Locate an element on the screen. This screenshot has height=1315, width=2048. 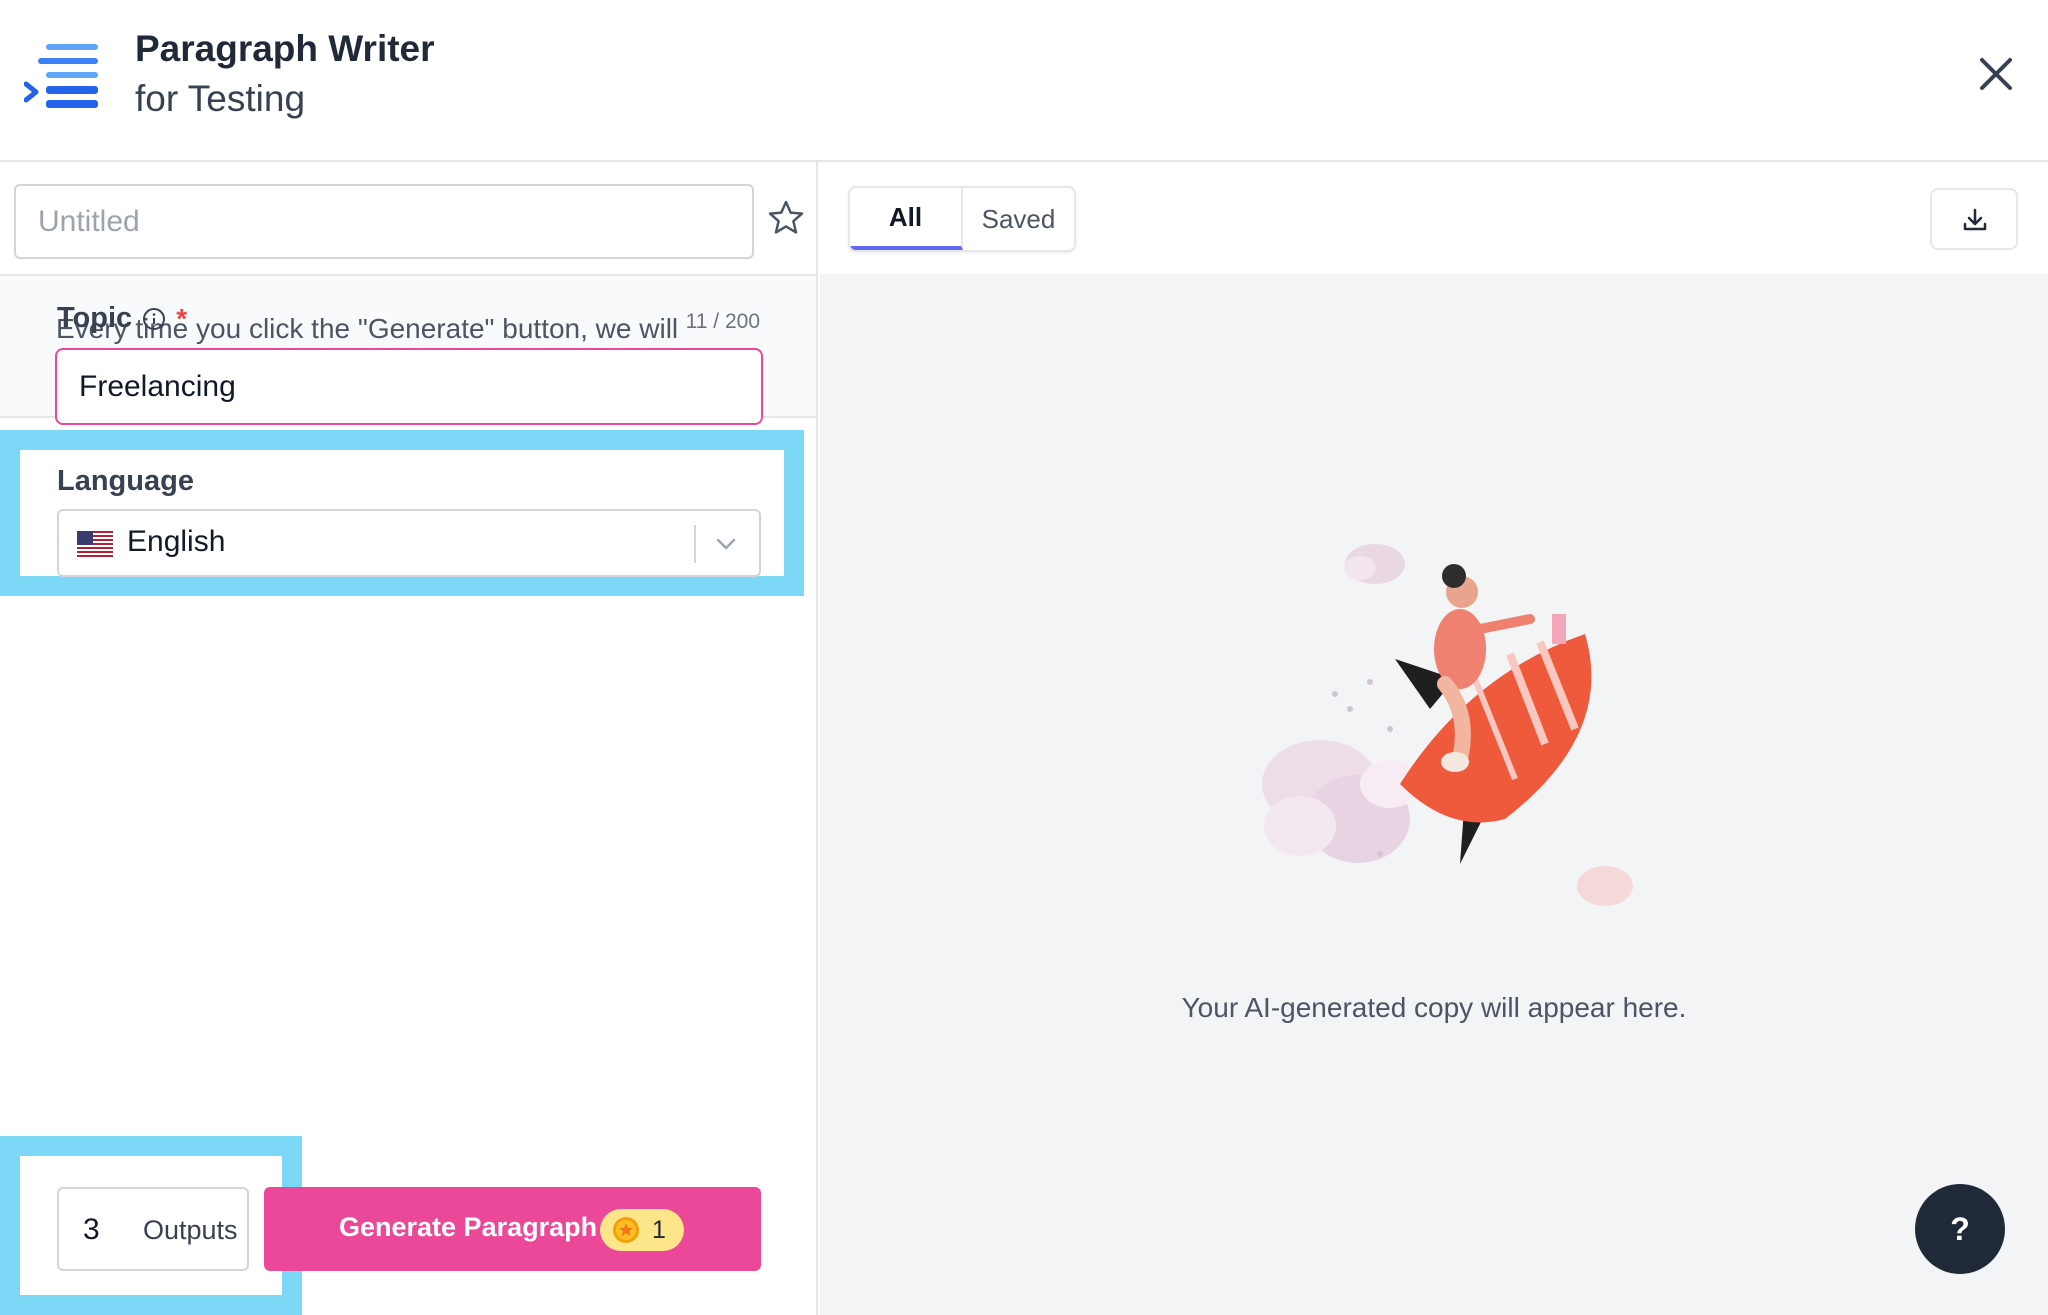
chevron-down-icon is located at coordinates (726, 544).